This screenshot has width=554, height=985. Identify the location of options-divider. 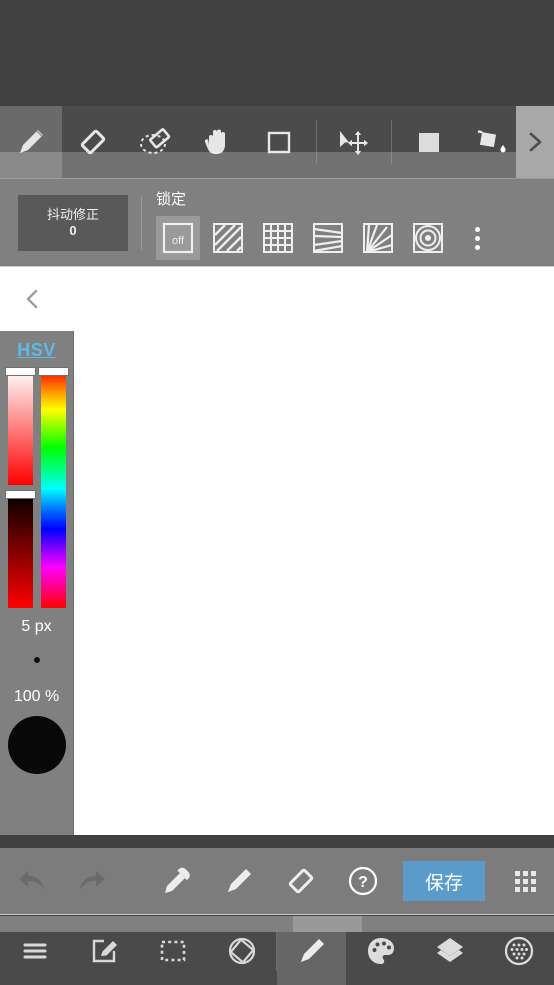
(141, 223).